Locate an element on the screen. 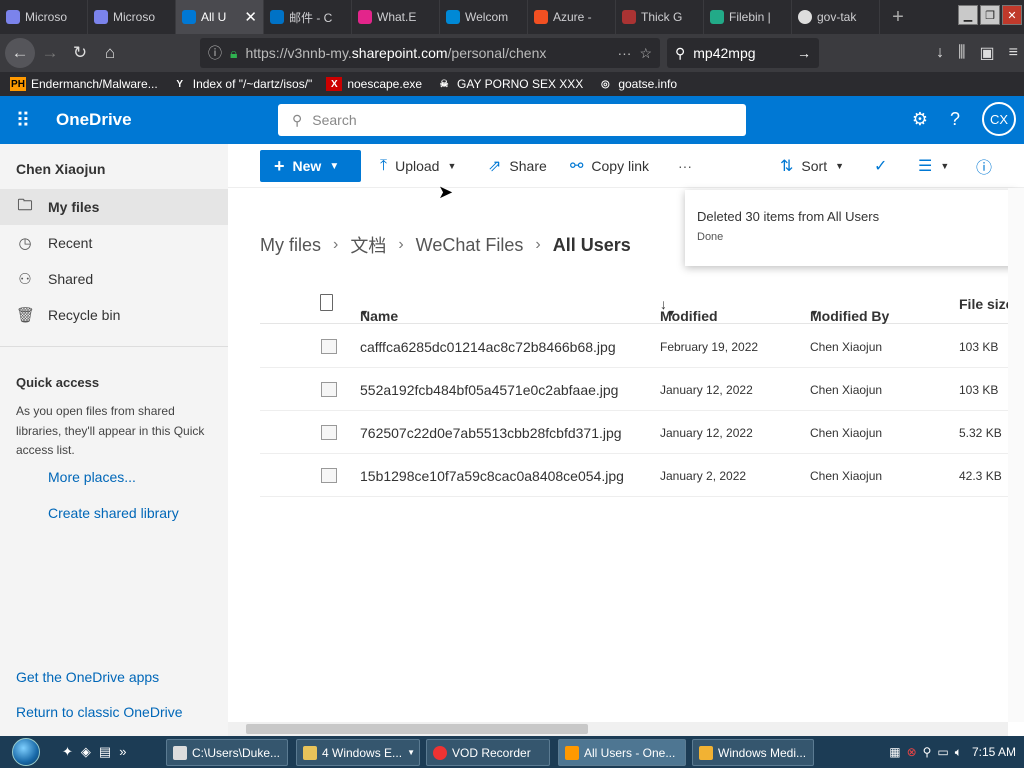  taskbar-item: VOD Recorder is located at coordinates (488, 752).